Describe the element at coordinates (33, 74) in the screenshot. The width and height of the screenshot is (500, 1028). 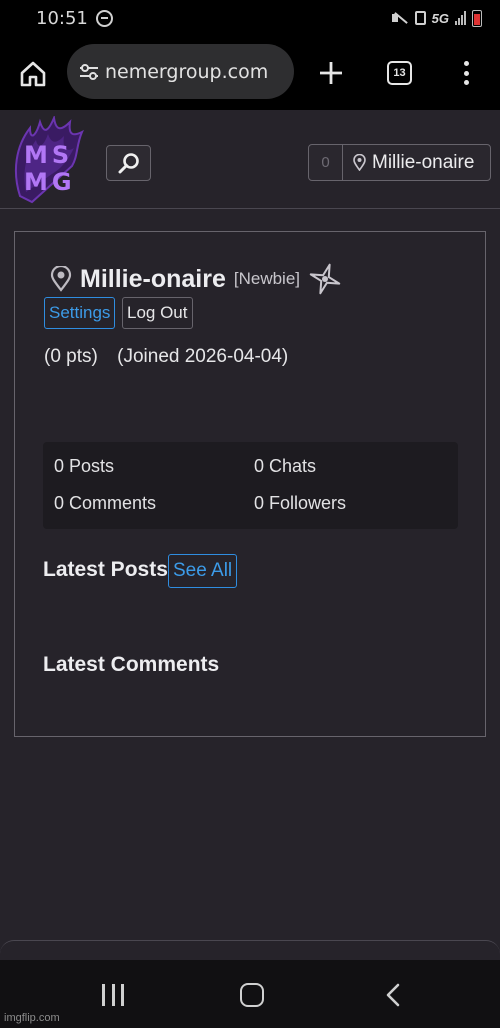
I see `home-icon` at that location.